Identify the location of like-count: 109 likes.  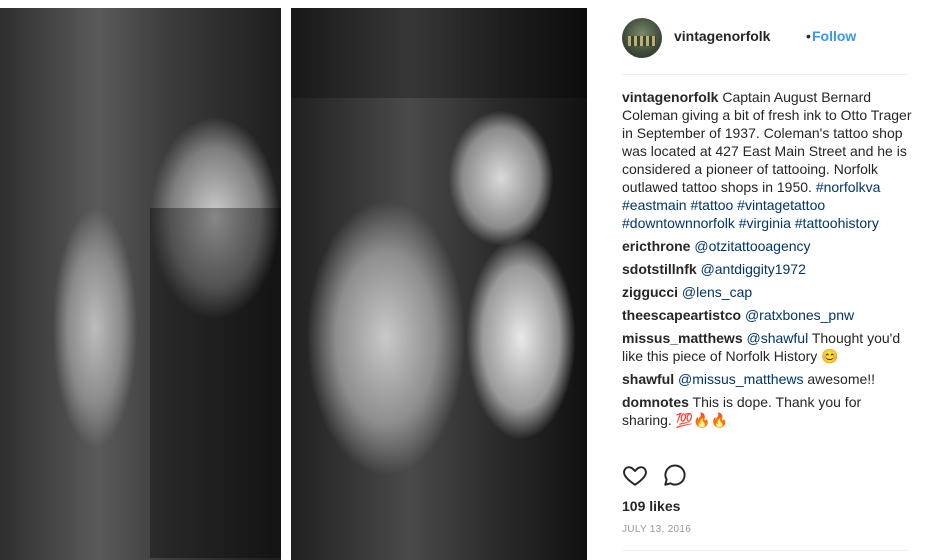
(651, 506).